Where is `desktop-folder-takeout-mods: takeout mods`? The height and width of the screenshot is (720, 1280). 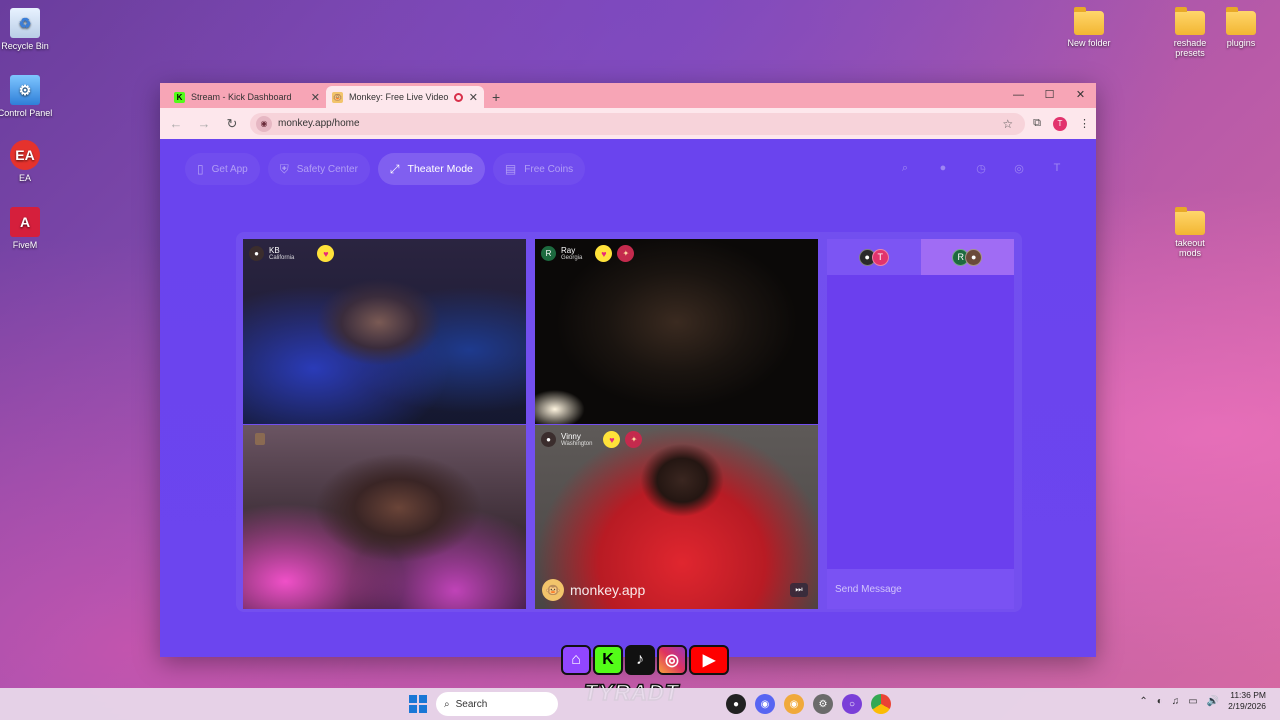
desktop-folder-takeout-mods: takeout mods is located at coordinates (1190, 232).